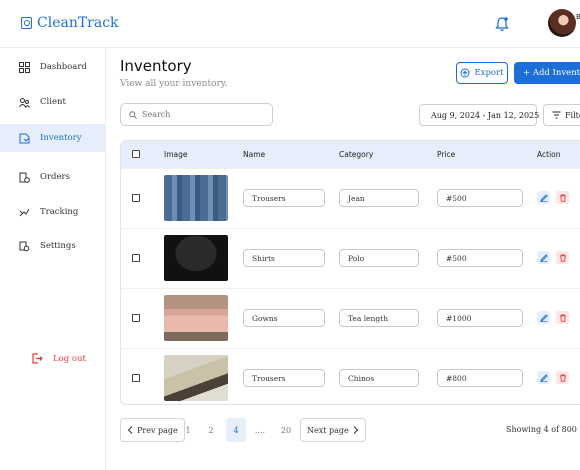 Image resolution: width=580 pixels, height=470 pixels. I want to click on settings-icon, so click(24, 246).